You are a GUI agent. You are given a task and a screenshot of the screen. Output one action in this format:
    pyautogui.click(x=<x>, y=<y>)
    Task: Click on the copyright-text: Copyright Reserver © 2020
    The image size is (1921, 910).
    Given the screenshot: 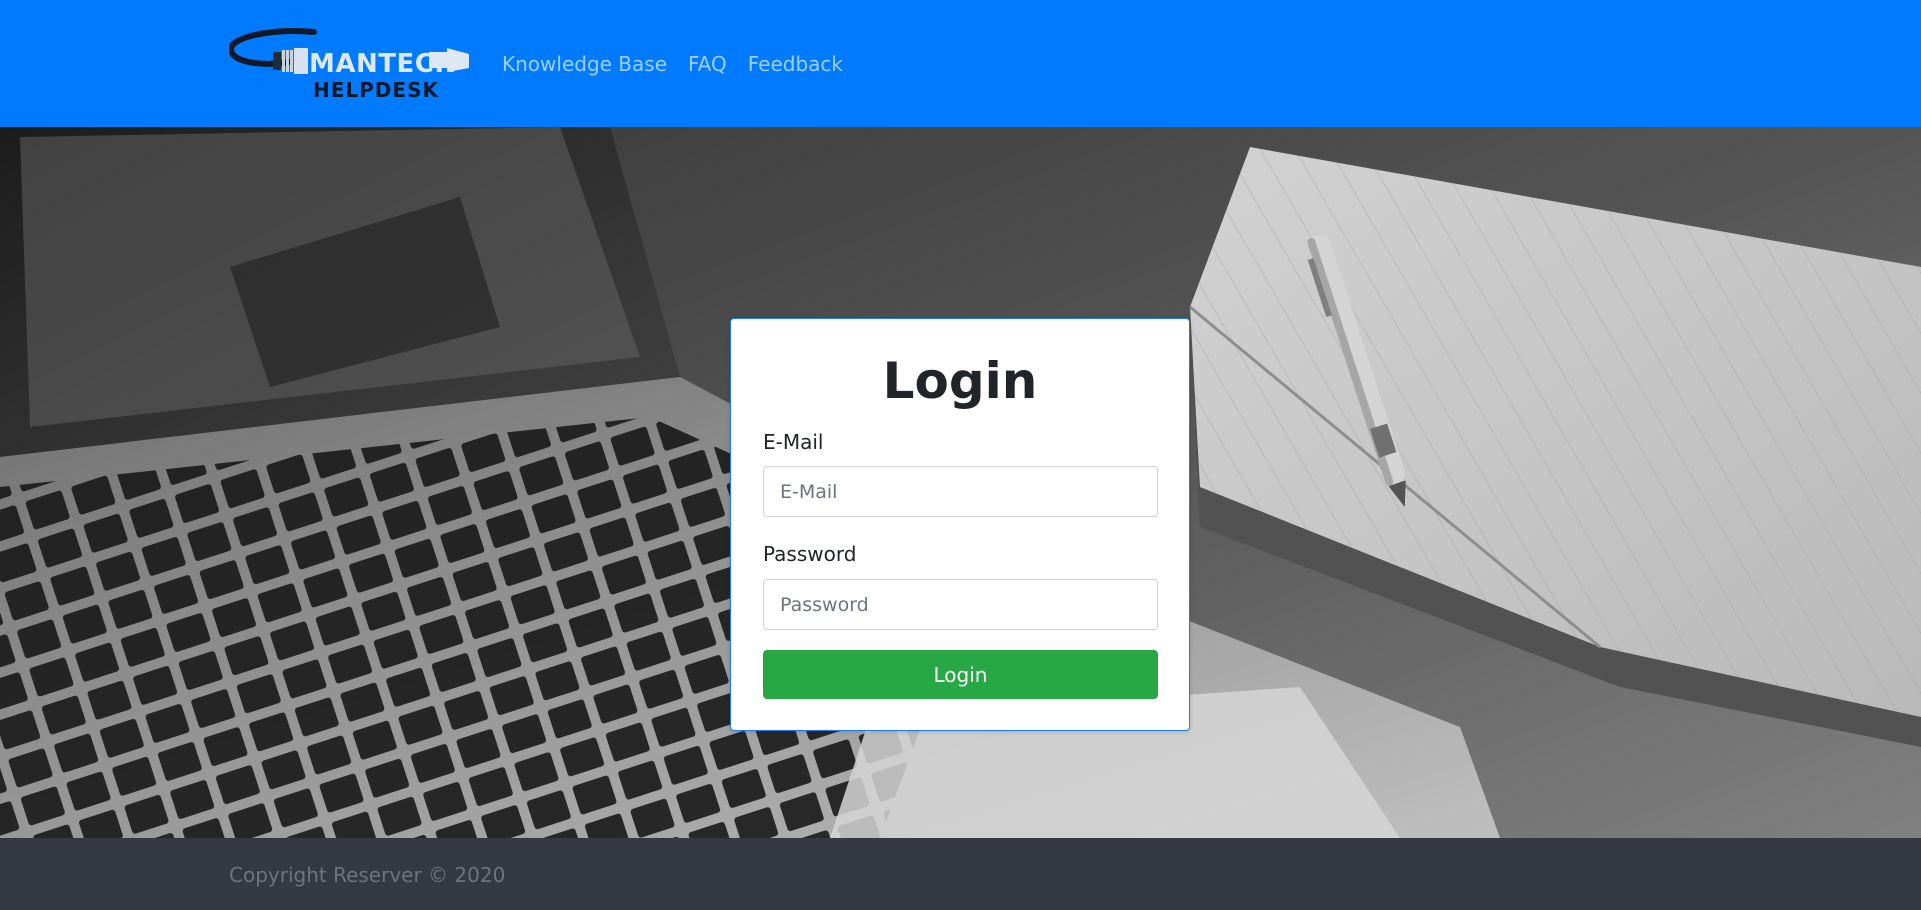 What is the action you would take?
    pyautogui.click(x=367, y=875)
    